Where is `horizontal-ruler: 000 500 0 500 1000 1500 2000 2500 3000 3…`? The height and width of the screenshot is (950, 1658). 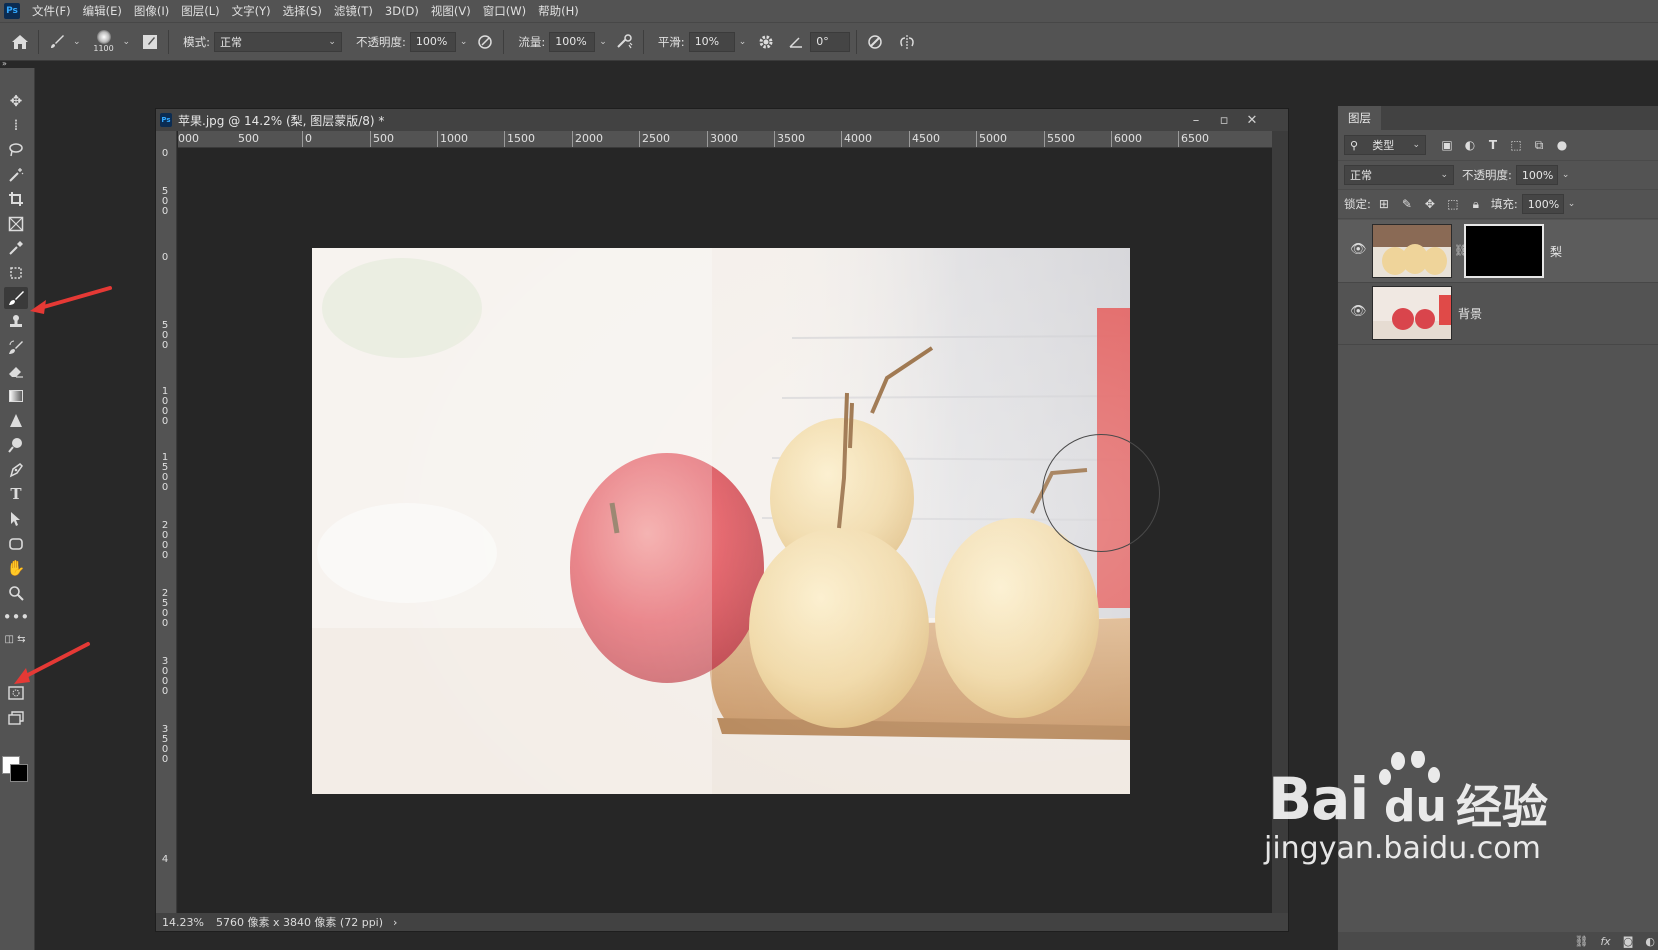
horizontal-ruler: 000 500 0 500 1000 1500 2000 2500 3000 3… is located at coordinates (725, 139).